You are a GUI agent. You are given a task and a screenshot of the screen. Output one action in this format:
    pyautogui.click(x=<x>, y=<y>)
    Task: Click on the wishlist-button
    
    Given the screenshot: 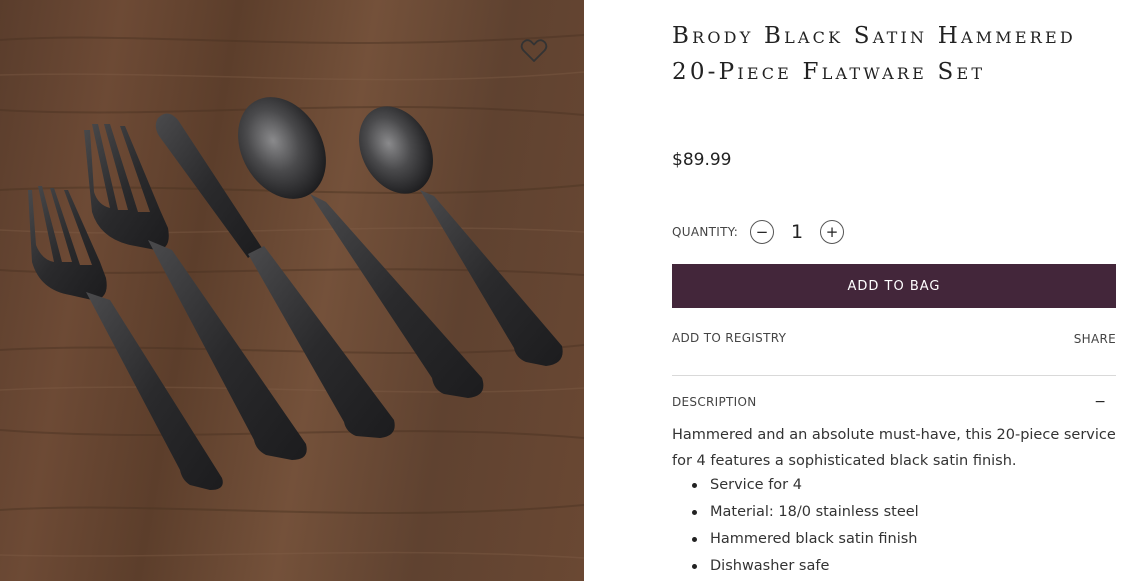 What is the action you would take?
    pyautogui.click(x=534, y=51)
    